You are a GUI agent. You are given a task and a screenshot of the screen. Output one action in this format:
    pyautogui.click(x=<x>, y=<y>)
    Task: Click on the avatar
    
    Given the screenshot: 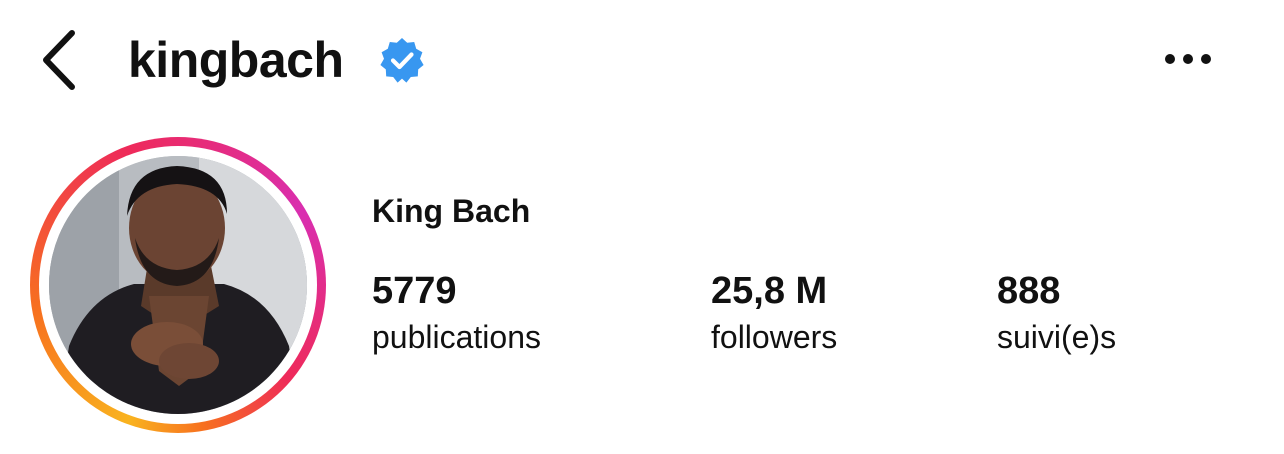 What is the action you would take?
    pyautogui.click(x=178, y=285)
    